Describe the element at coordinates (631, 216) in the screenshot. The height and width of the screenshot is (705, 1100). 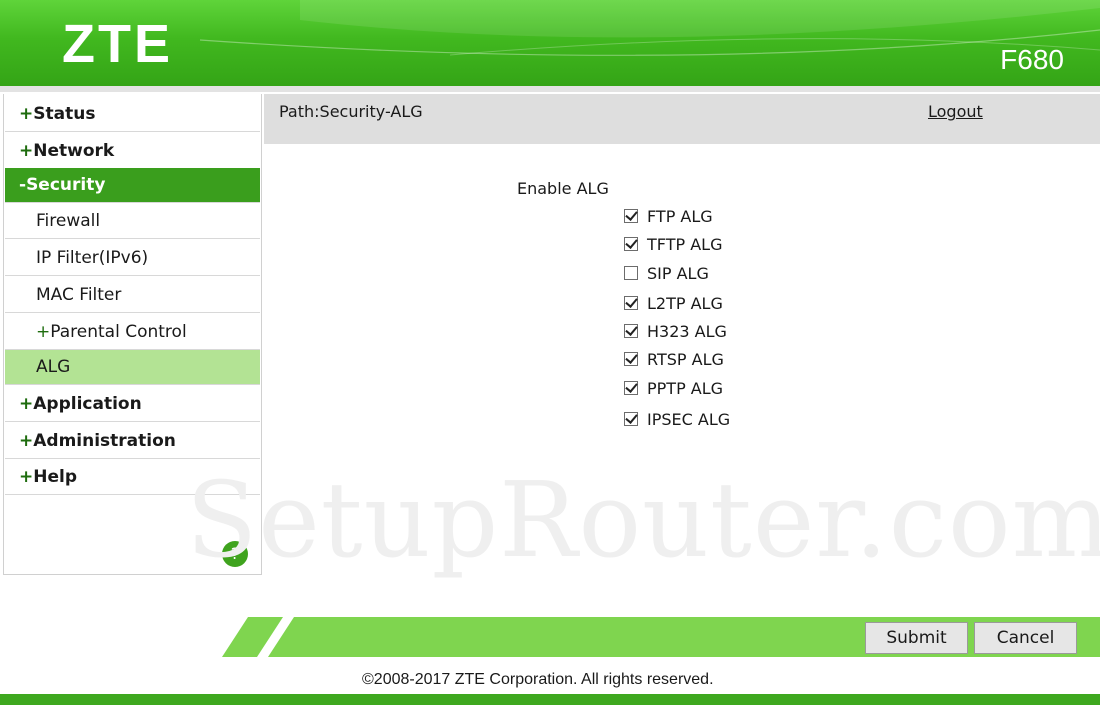
I see `ftp-alg-checkbox` at that location.